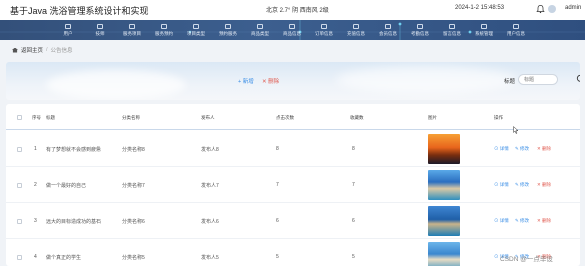 Image resolution: width=585 pixels, height=266 pixels. I want to click on cell-image, so click(444, 254).